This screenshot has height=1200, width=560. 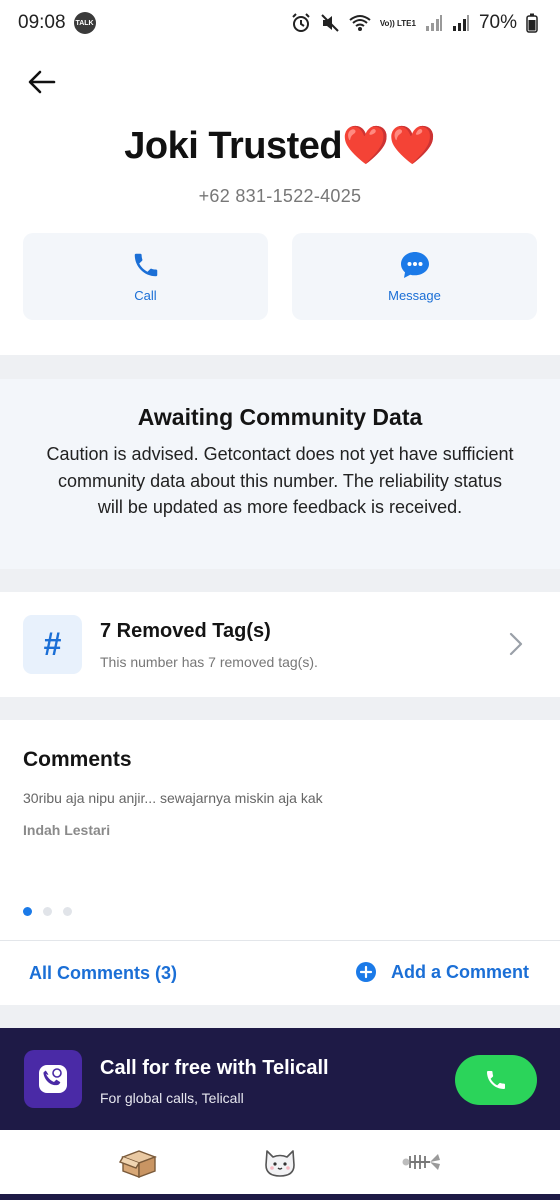 I want to click on contact-name-text: Joki Trusted, so click(x=233, y=146).